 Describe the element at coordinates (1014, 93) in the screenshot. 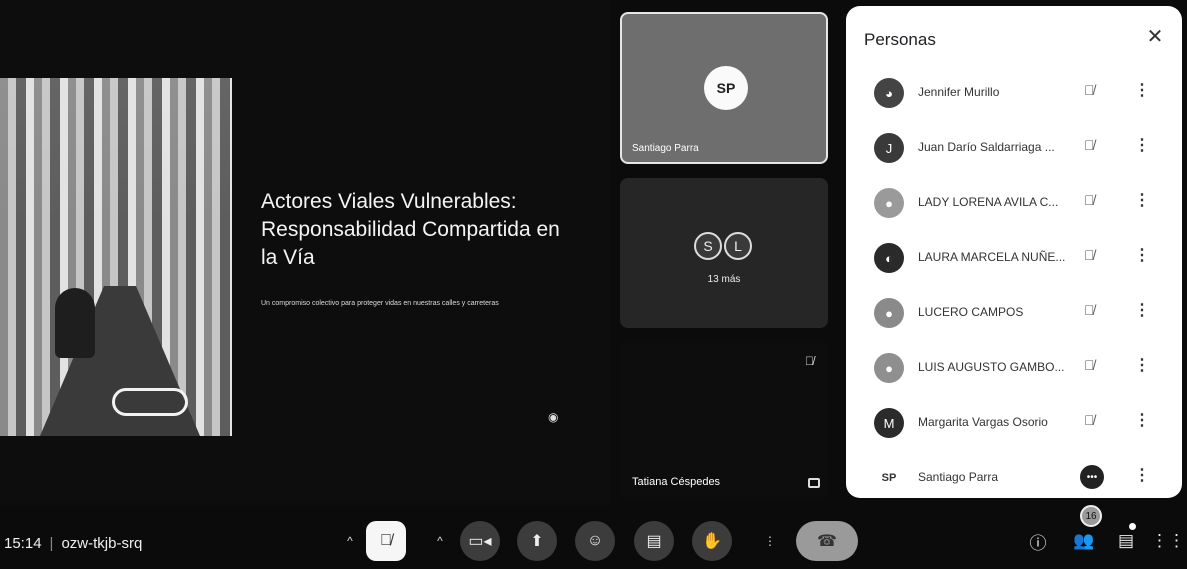

I see `list-item: ◕ Jennifer Murillo 🎙̸ ⋮` at that location.